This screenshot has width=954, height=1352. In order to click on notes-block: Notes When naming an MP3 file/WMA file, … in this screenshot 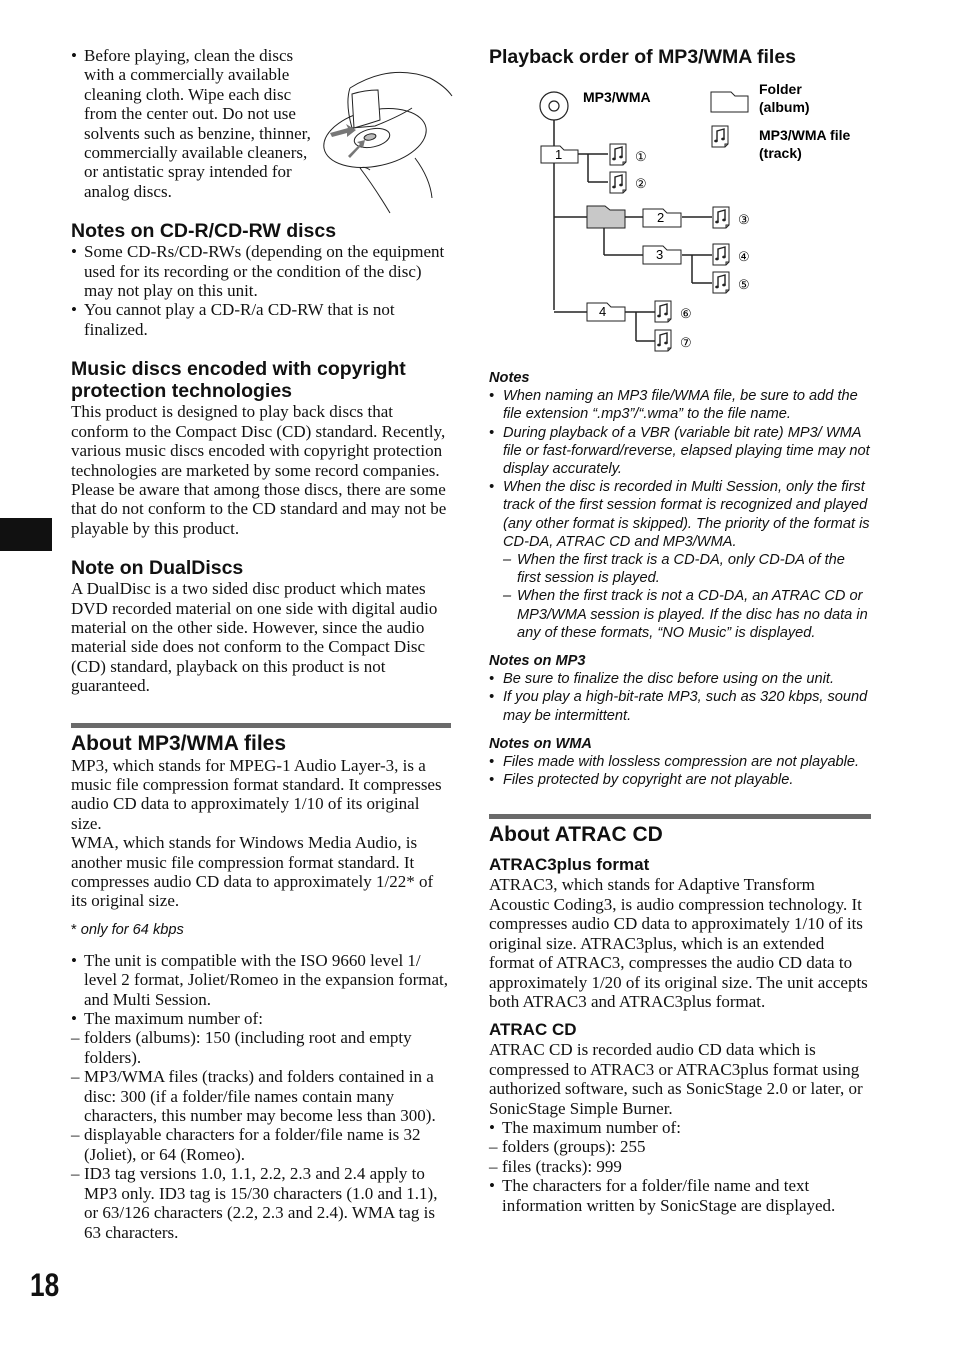, I will do `click(680, 579)`.